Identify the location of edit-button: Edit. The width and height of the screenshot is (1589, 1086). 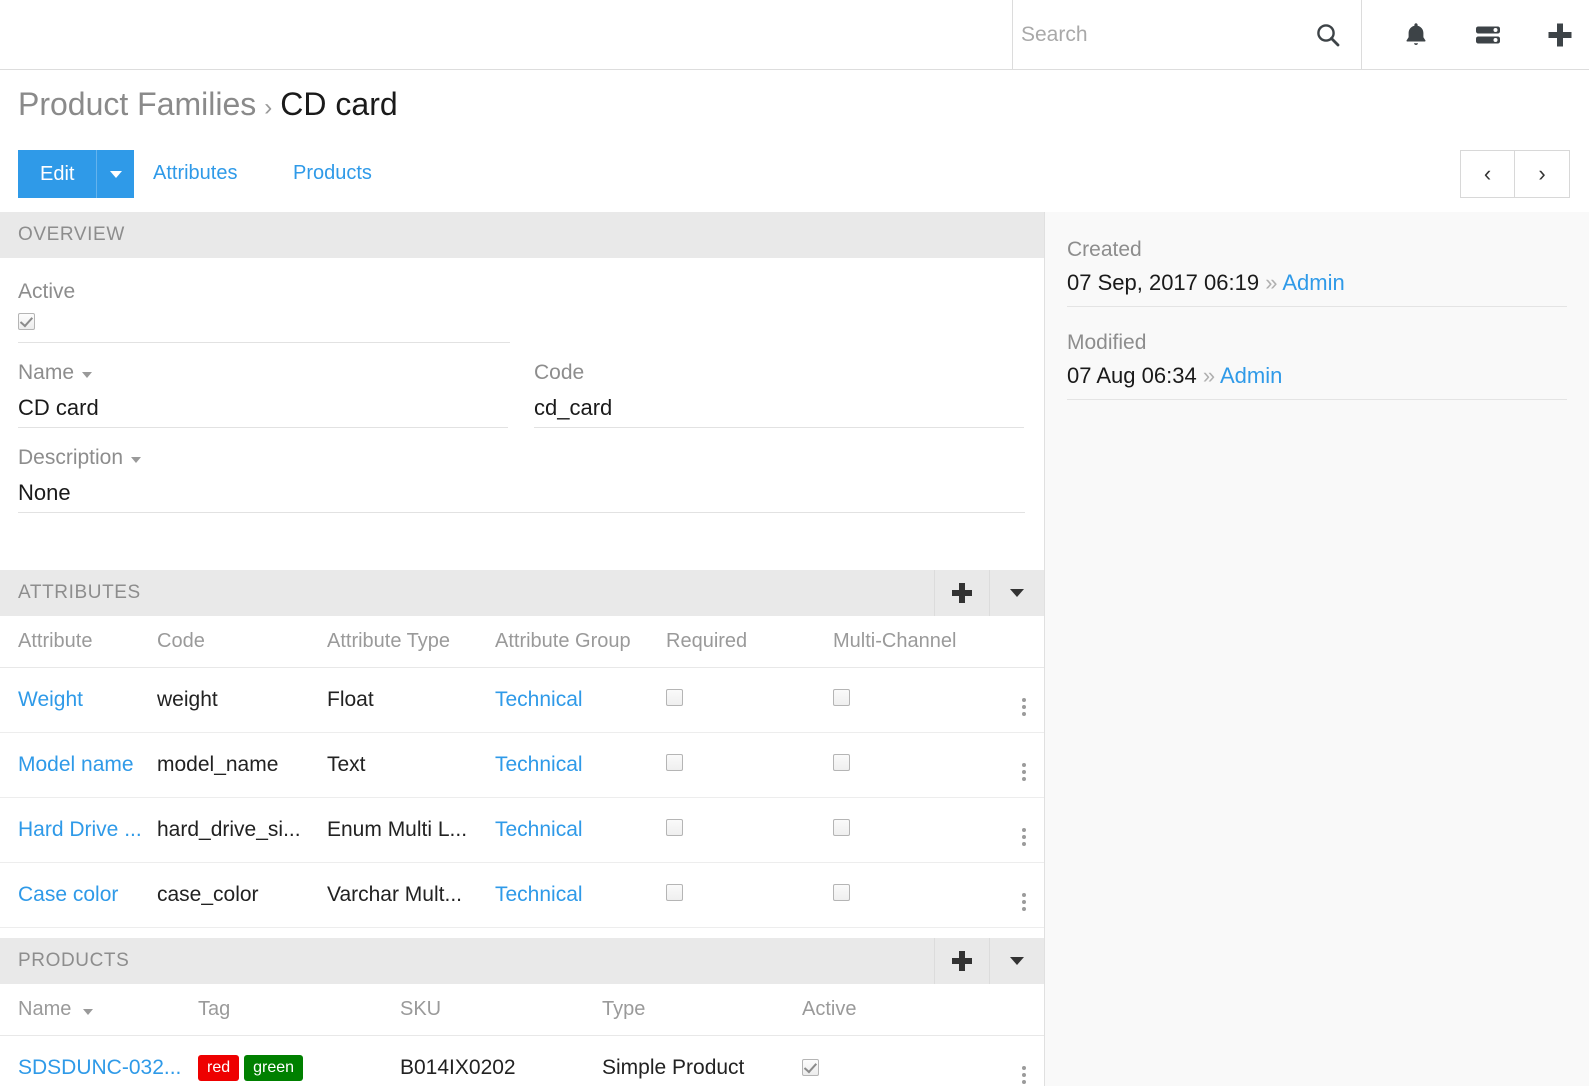
(57, 174).